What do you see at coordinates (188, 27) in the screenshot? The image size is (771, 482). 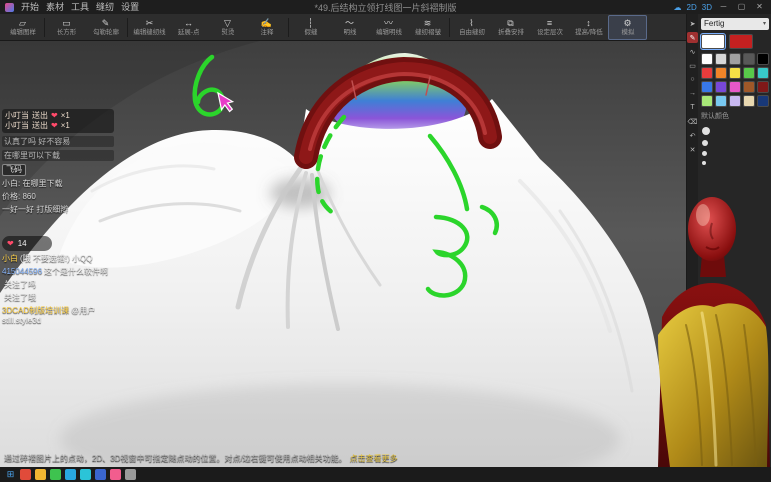 I see `tool-extend: ↔ 延展-点` at bounding box center [188, 27].